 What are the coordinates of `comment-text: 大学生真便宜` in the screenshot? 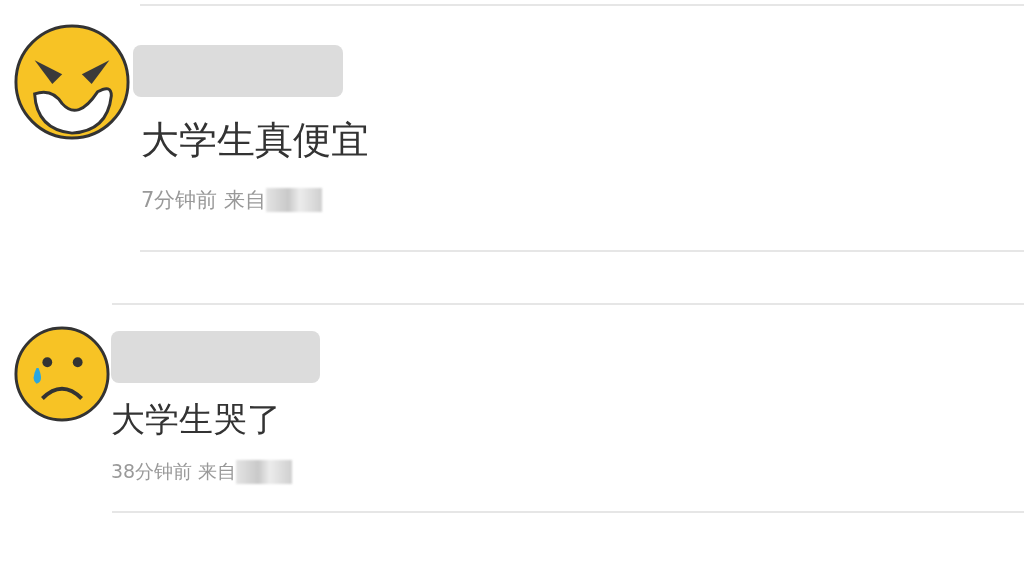 It's located at (255, 140).